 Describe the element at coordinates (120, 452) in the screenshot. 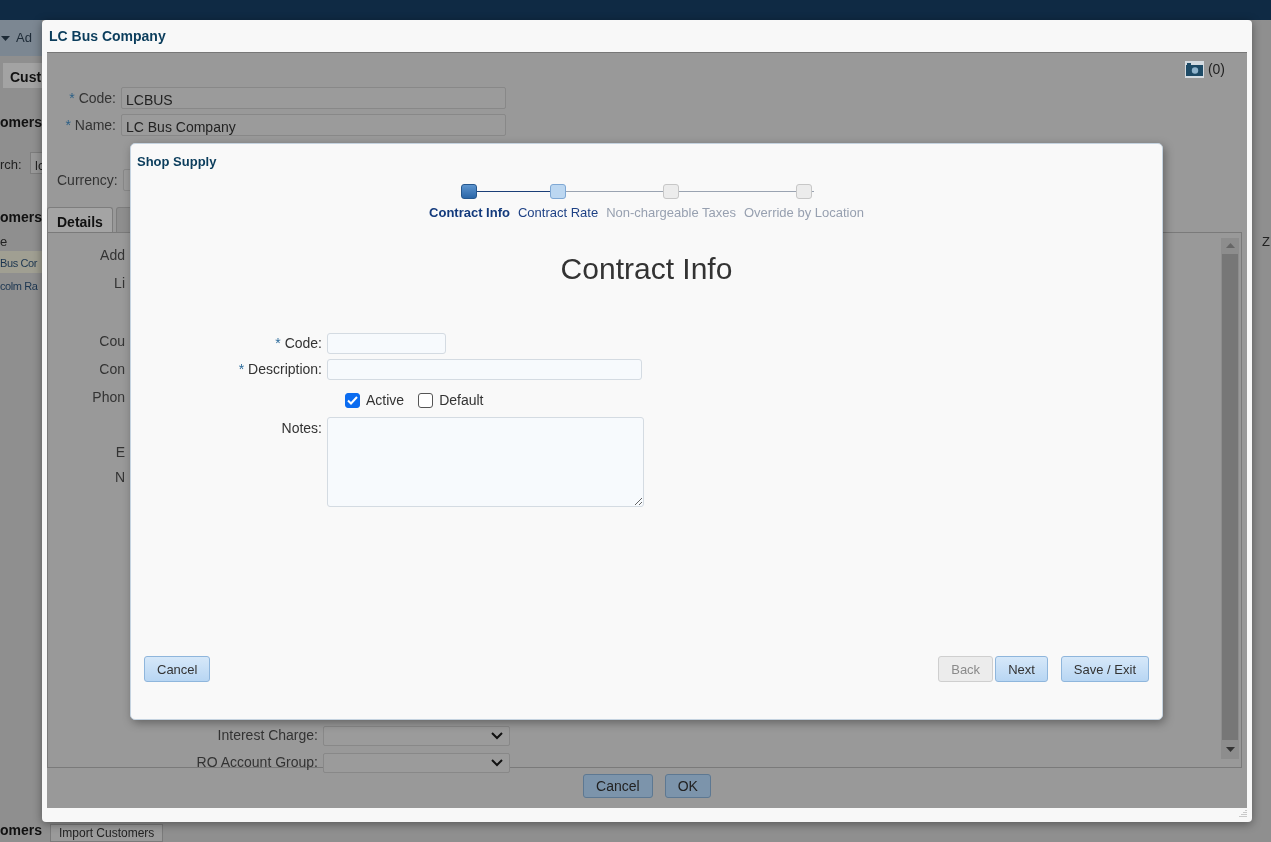

I see `field-label: E` at that location.